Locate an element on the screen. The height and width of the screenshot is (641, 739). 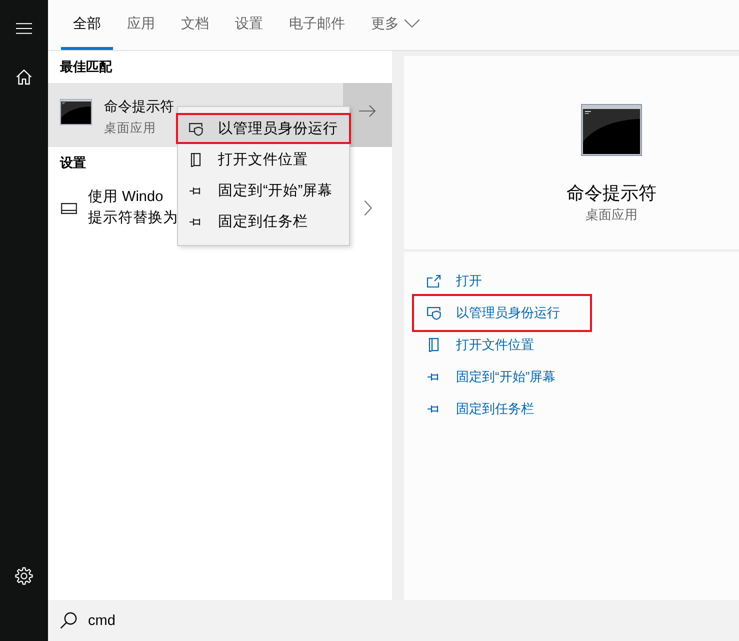
section-heading: 最佳匹配 is located at coordinates (86, 67).